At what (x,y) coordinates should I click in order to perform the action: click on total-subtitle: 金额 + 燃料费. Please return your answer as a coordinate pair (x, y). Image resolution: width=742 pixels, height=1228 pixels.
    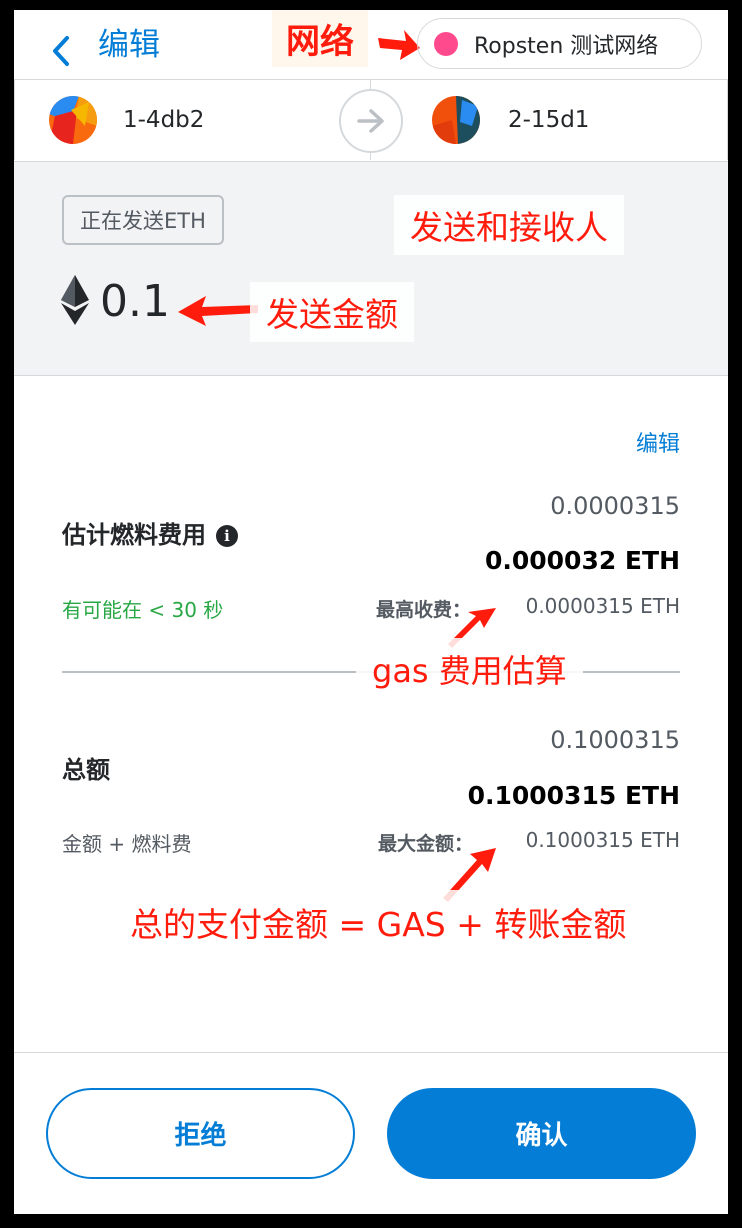
    Looking at the image, I should click on (127, 844).